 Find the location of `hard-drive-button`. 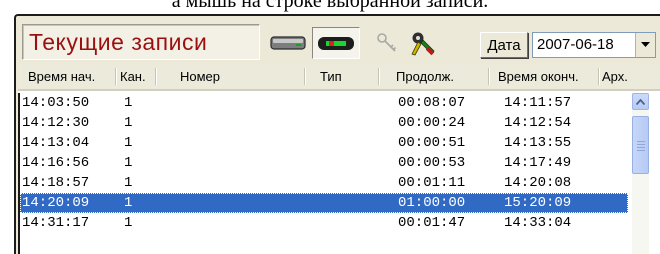

hard-drive-button is located at coordinates (288, 43).